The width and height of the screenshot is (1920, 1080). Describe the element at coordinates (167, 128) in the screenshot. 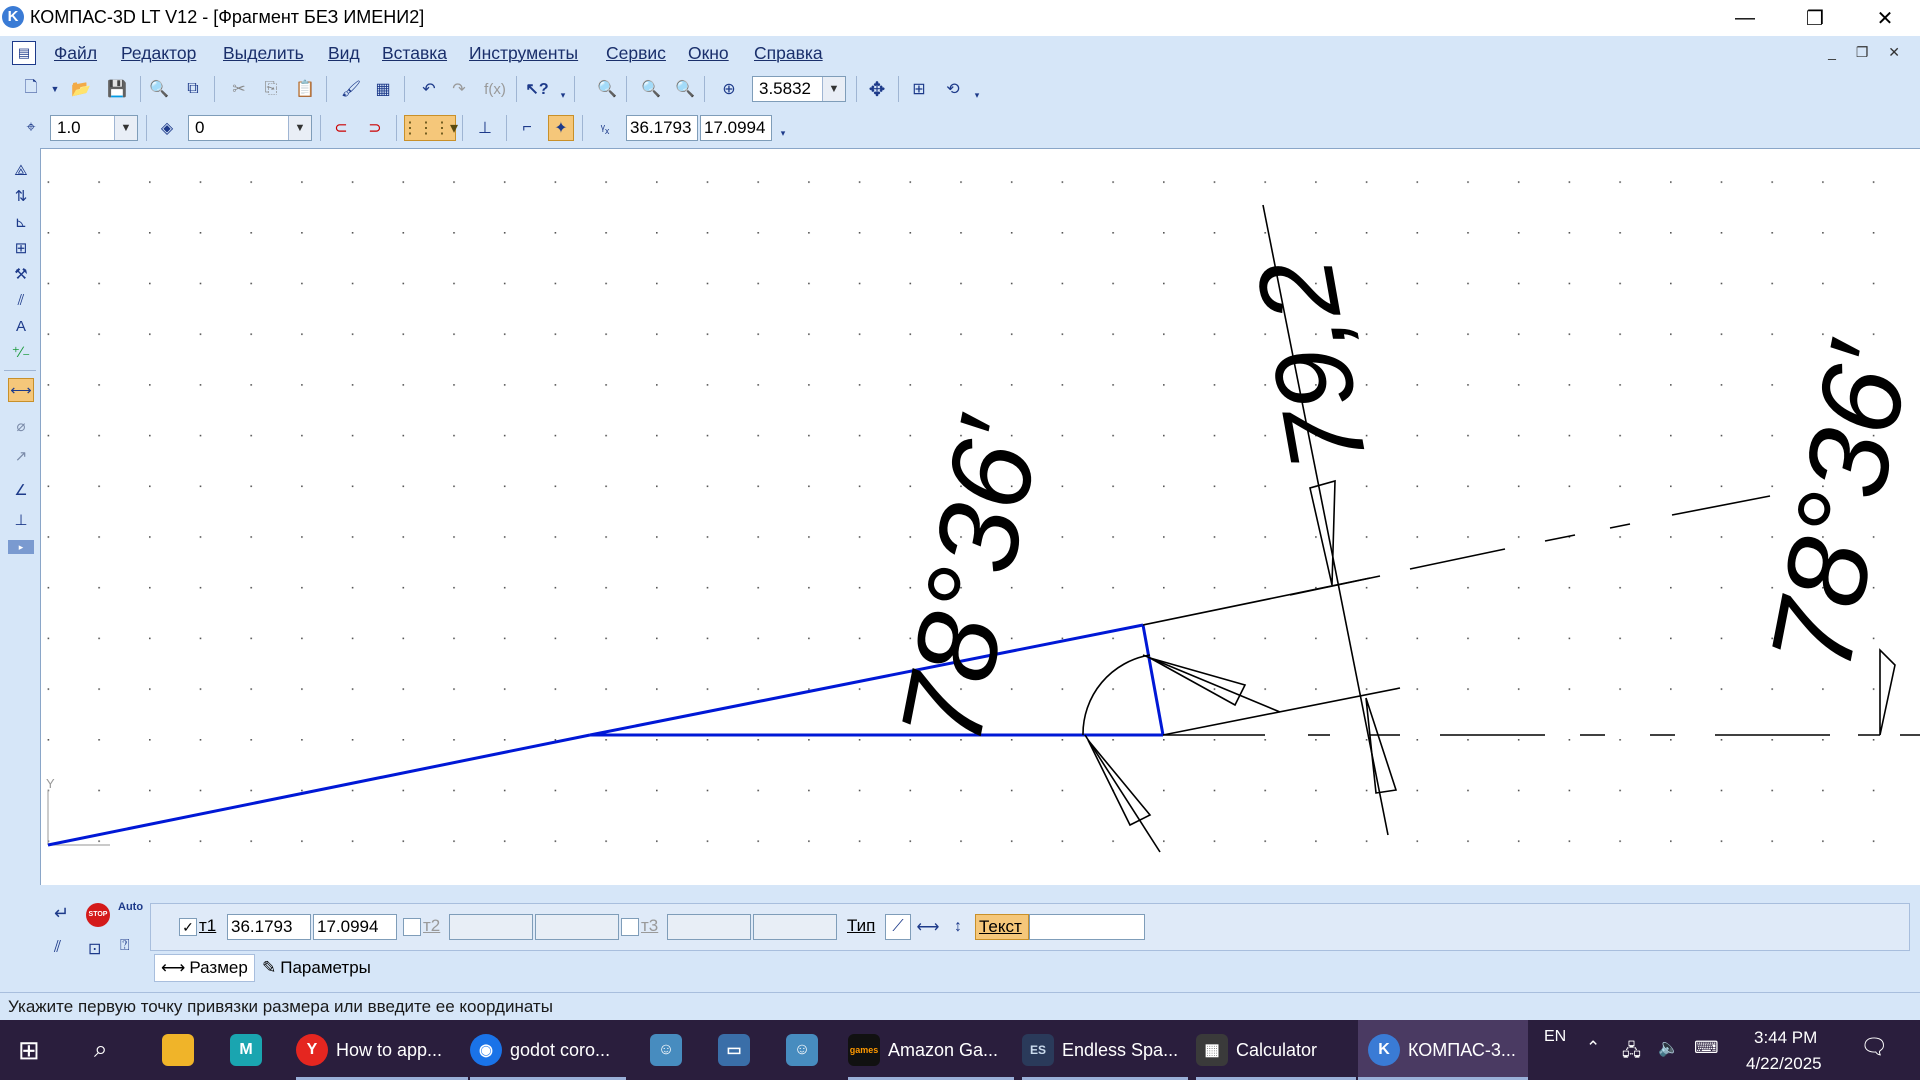

I see `layers-icon: ◈` at that location.